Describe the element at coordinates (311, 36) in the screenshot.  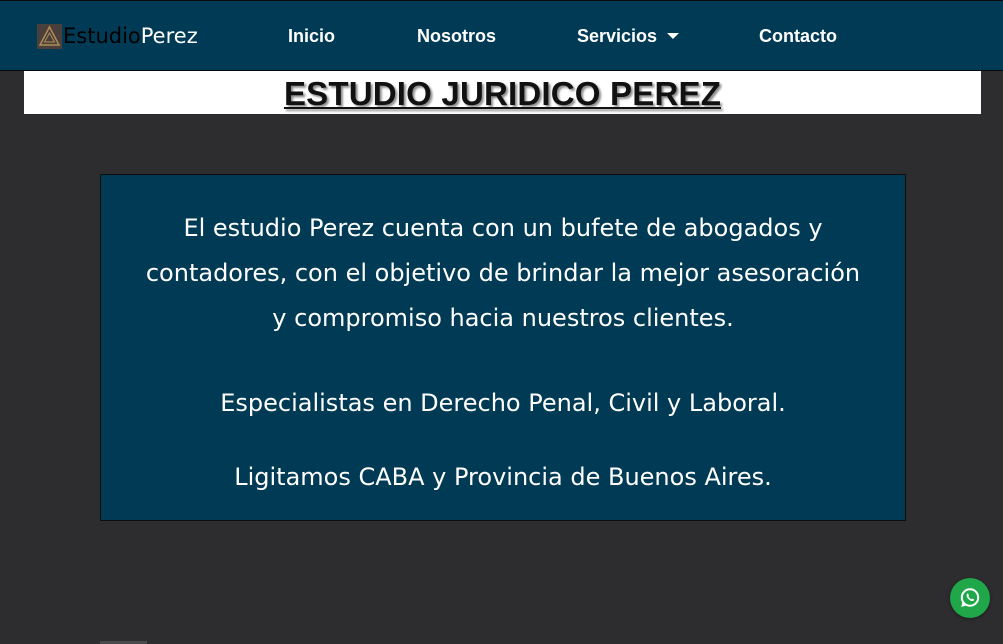
I see `nav-link-inicio: Inicio` at that location.